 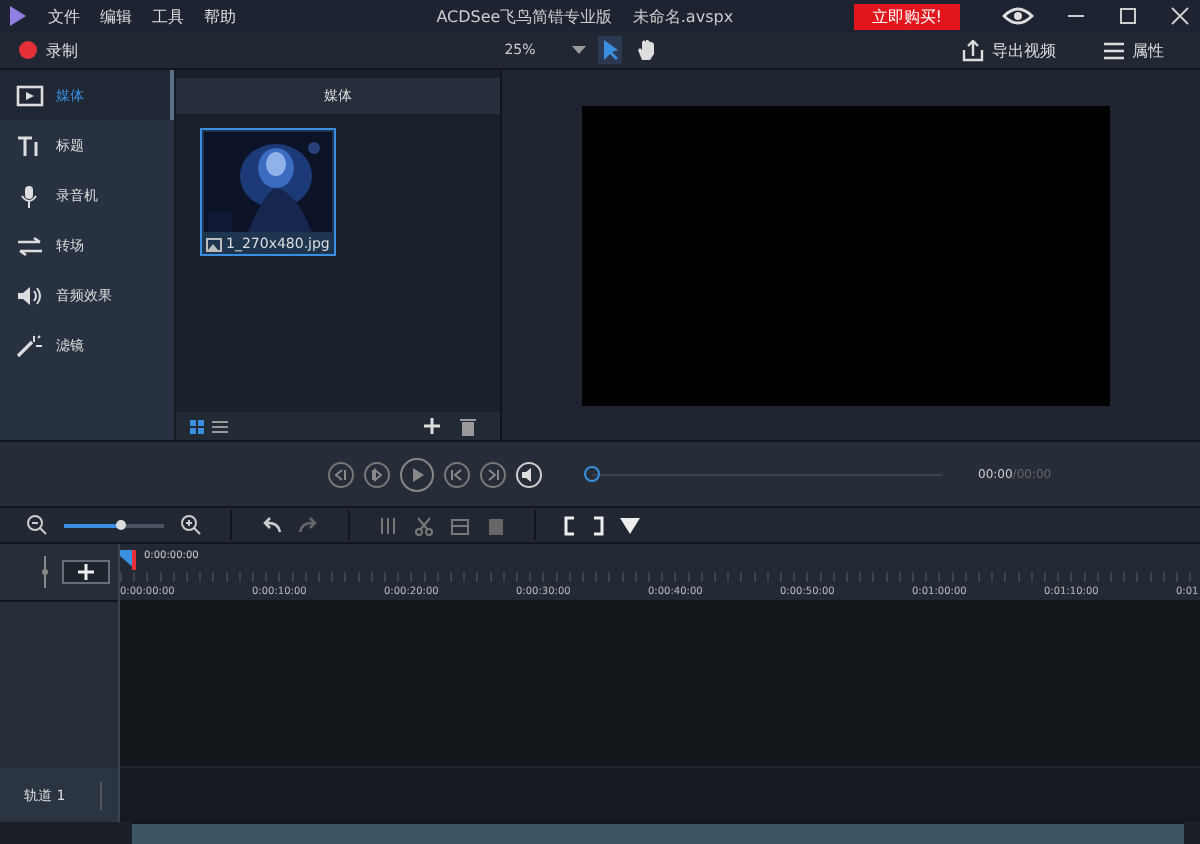 What do you see at coordinates (388, 525) in the screenshot?
I see `split-icon` at bounding box center [388, 525].